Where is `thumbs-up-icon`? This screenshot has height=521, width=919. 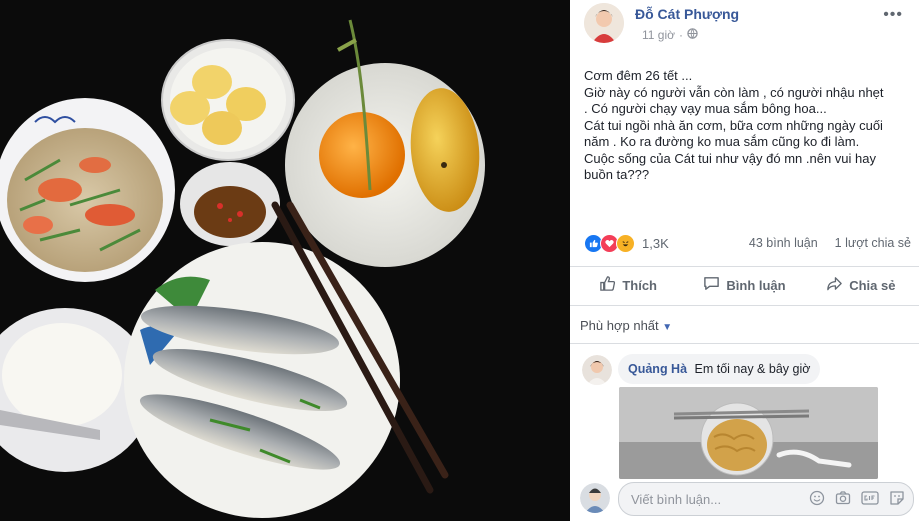 thumbs-up-icon is located at coordinates (607, 285).